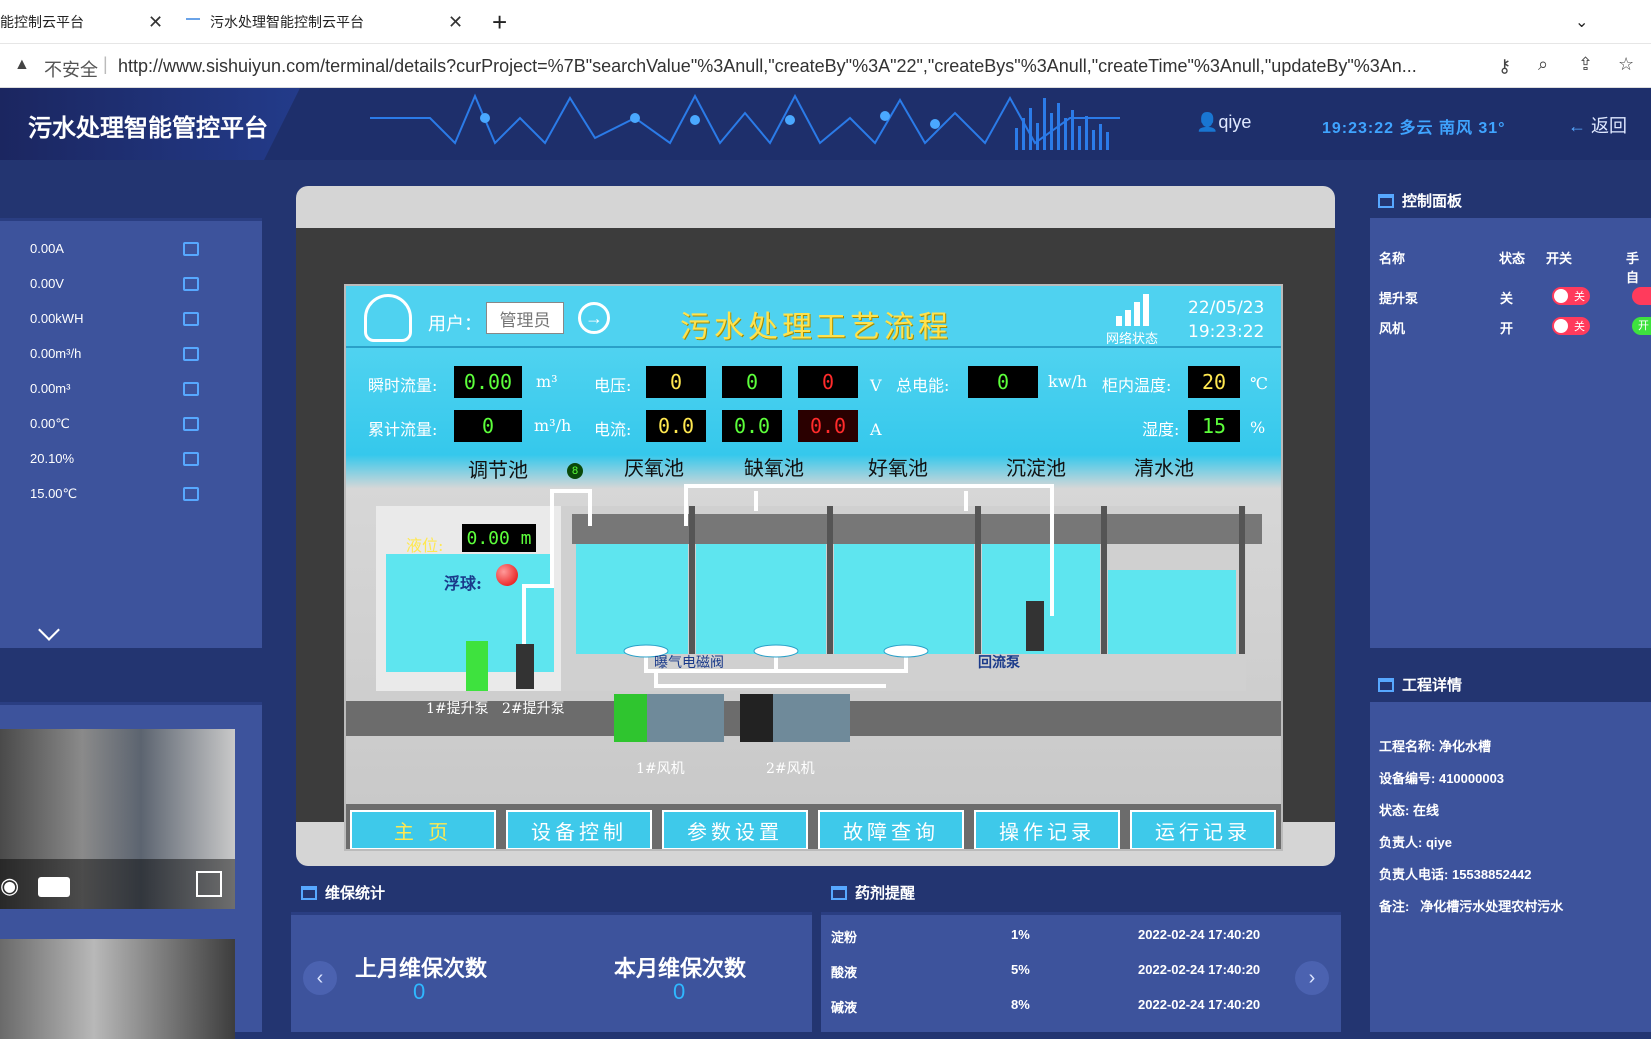  I want to click on hmi-title: 污水处理工艺流程, so click(816, 327).